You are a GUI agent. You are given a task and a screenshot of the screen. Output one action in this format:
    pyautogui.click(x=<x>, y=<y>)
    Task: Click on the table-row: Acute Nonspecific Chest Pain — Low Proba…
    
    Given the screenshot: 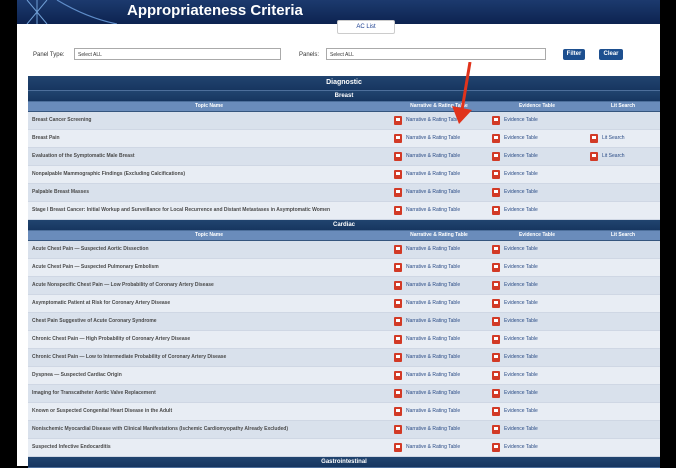 What is the action you would take?
    pyautogui.click(x=344, y=286)
    